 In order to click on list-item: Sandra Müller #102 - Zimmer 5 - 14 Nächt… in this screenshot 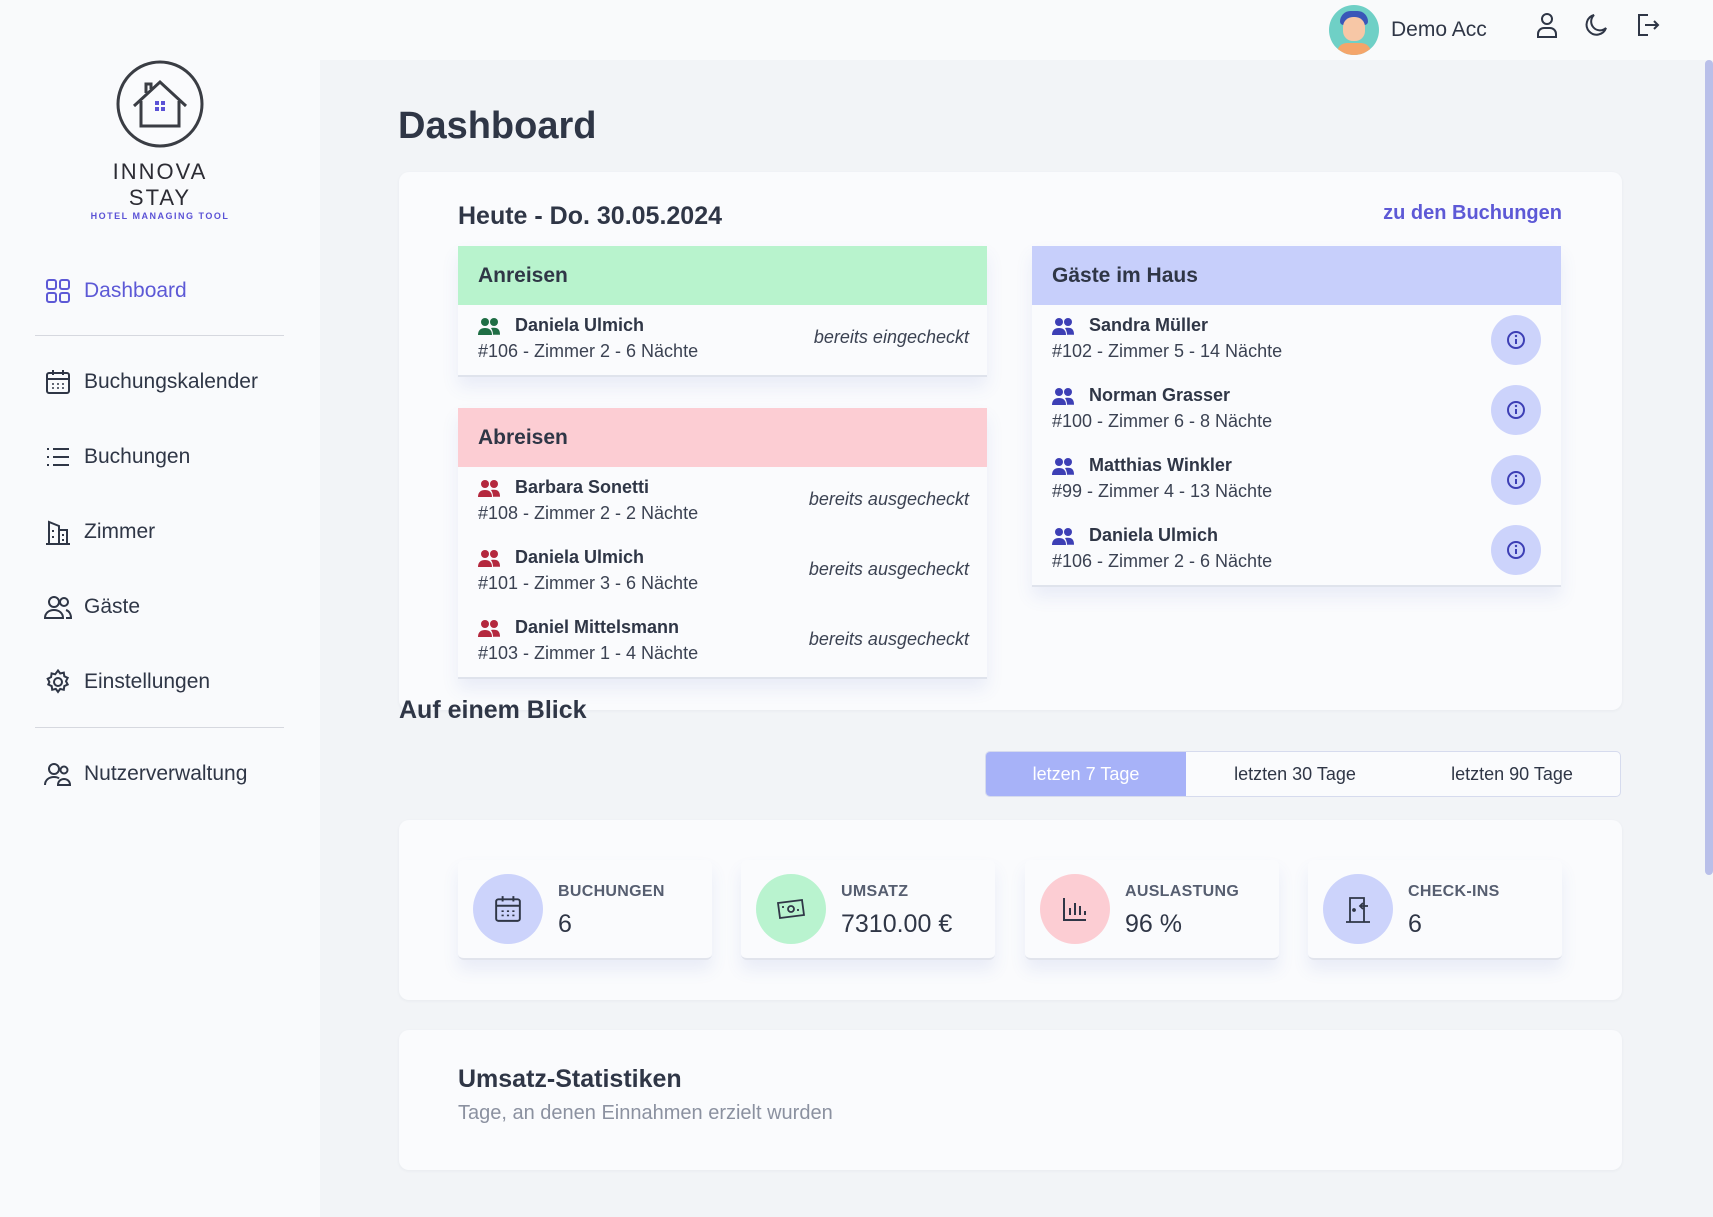, I will do `click(1296, 340)`.